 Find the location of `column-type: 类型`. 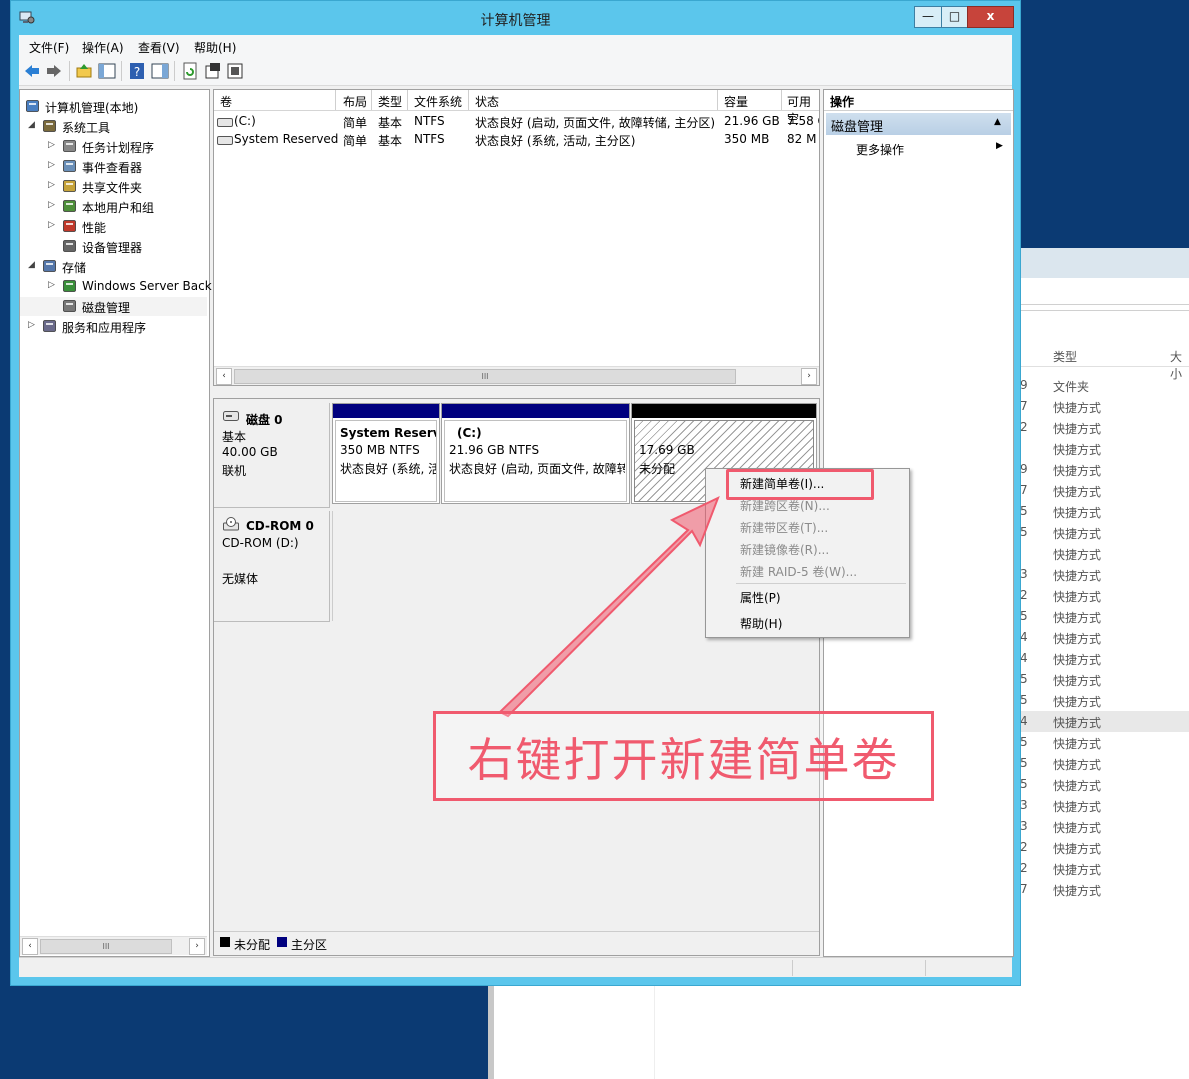

column-type: 类型 is located at coordinates (1065, 356).